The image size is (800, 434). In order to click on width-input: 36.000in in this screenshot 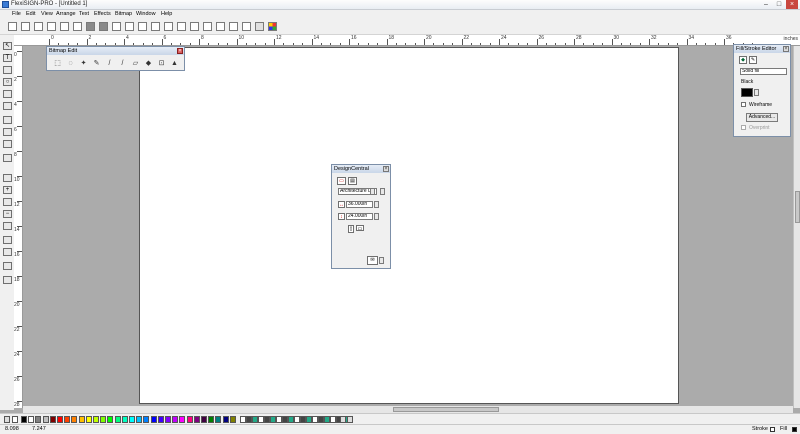, I will do `click(359, 204)`.